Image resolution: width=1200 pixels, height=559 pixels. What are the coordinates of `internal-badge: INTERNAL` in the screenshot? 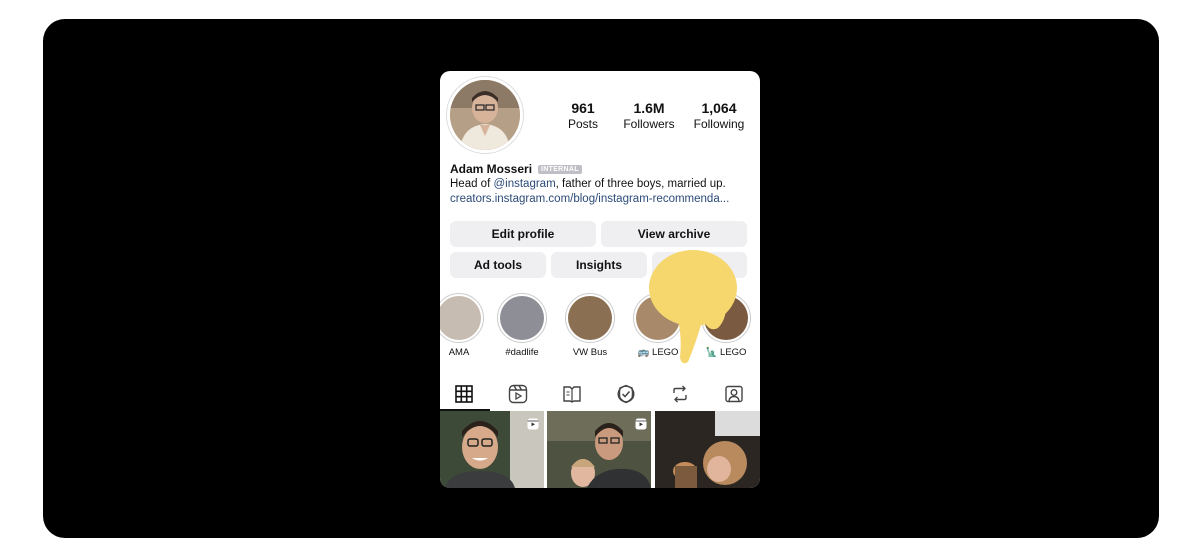 It's located at (560, 169).